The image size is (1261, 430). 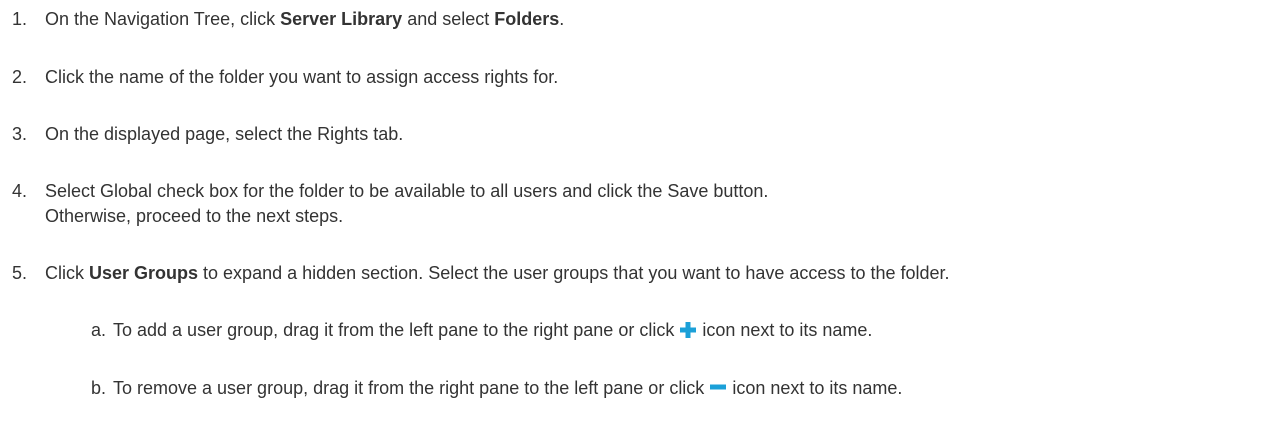 I want to click on step-text: On the Navigation Tree, click, so click(x=163, y=19).